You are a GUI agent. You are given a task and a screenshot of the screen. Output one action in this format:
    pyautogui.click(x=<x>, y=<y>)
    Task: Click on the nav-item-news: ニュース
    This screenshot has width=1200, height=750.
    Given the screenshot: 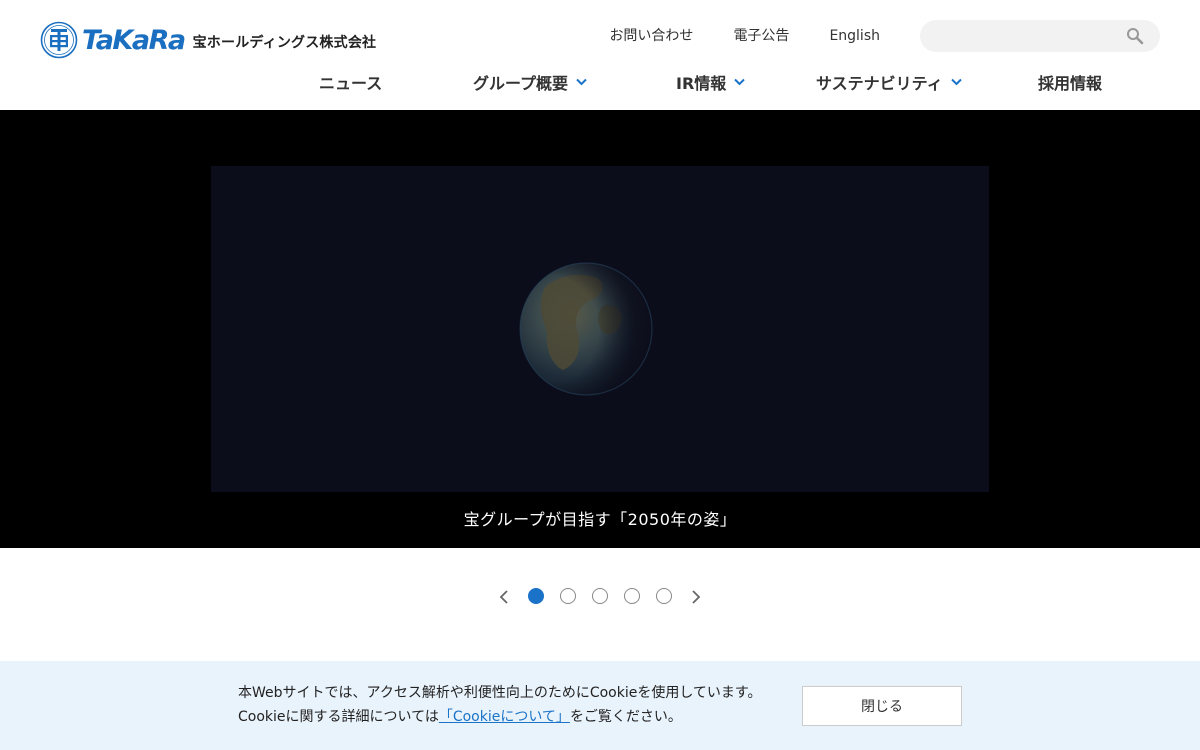 What is the action you would take?
    pyautogui.click(x=350, y=82)
    